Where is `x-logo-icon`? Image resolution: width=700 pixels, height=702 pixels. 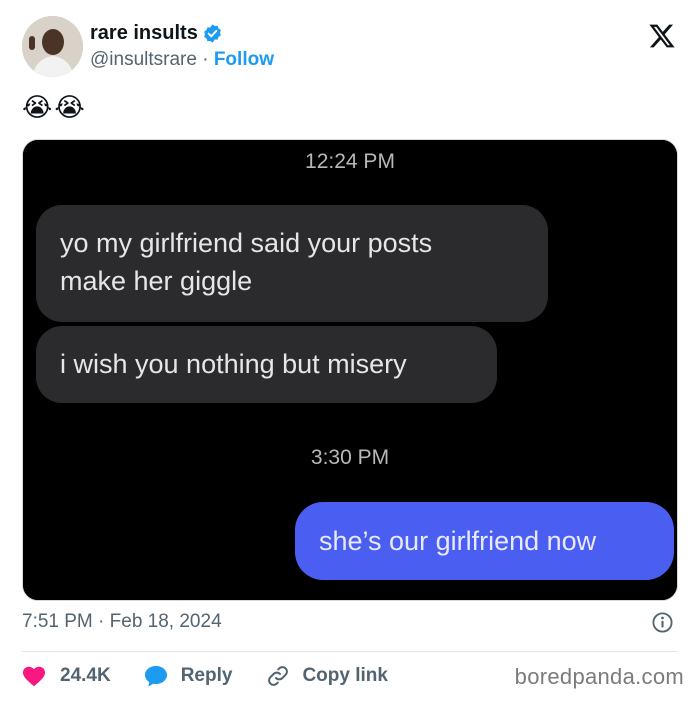 x-logo-icon is located at coordinates (662, 36).